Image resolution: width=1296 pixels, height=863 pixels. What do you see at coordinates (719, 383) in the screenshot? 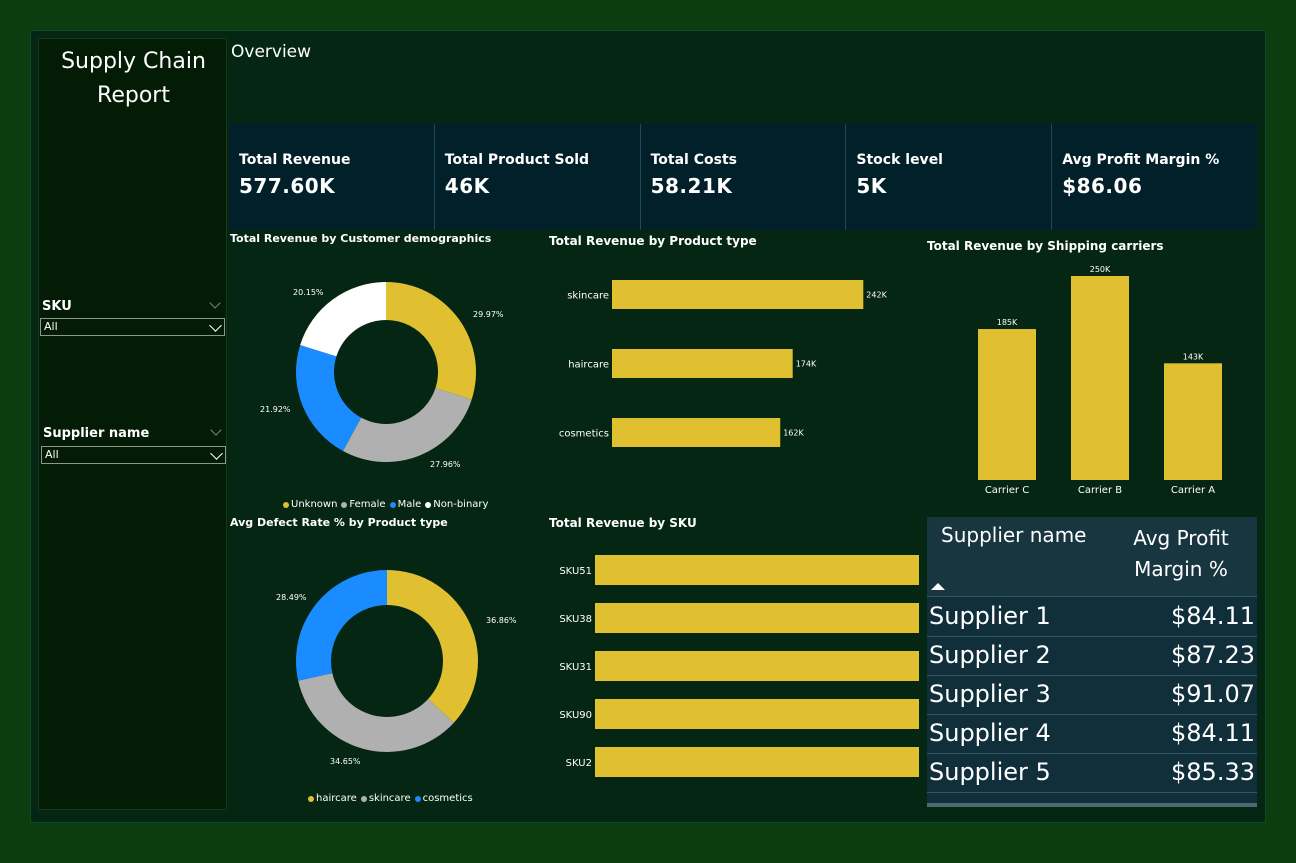
I see `product-type-bar-chart: skincare 242K haircare 174K cosmetics 162K` at bounding box center [719, 383].